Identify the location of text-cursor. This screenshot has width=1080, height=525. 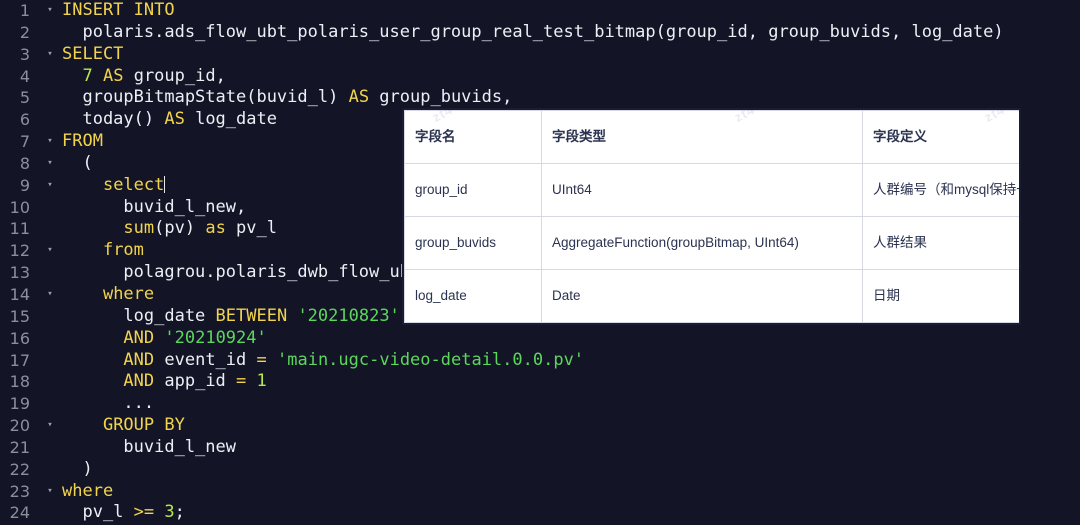
(165, 184).